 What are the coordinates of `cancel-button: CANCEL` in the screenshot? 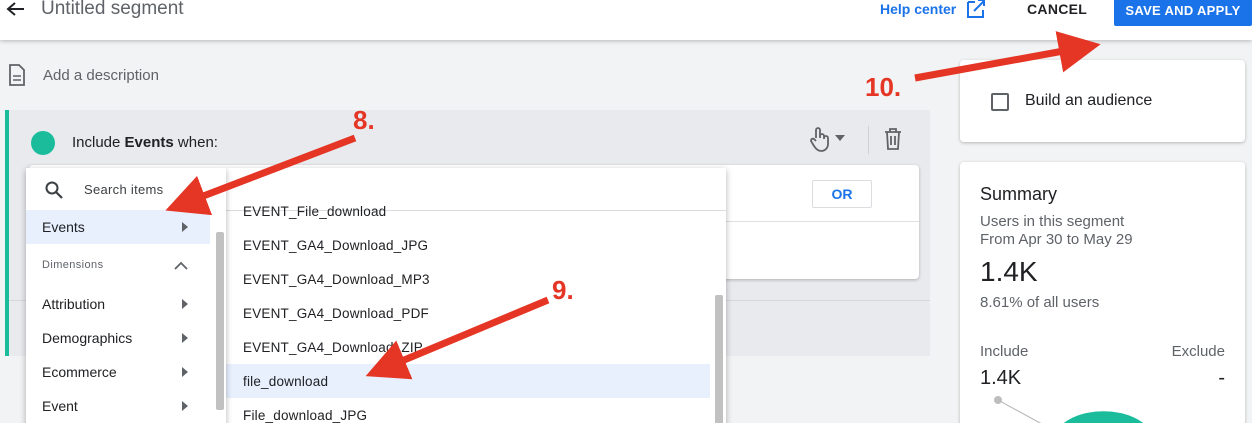 It's located at (1057, 9).